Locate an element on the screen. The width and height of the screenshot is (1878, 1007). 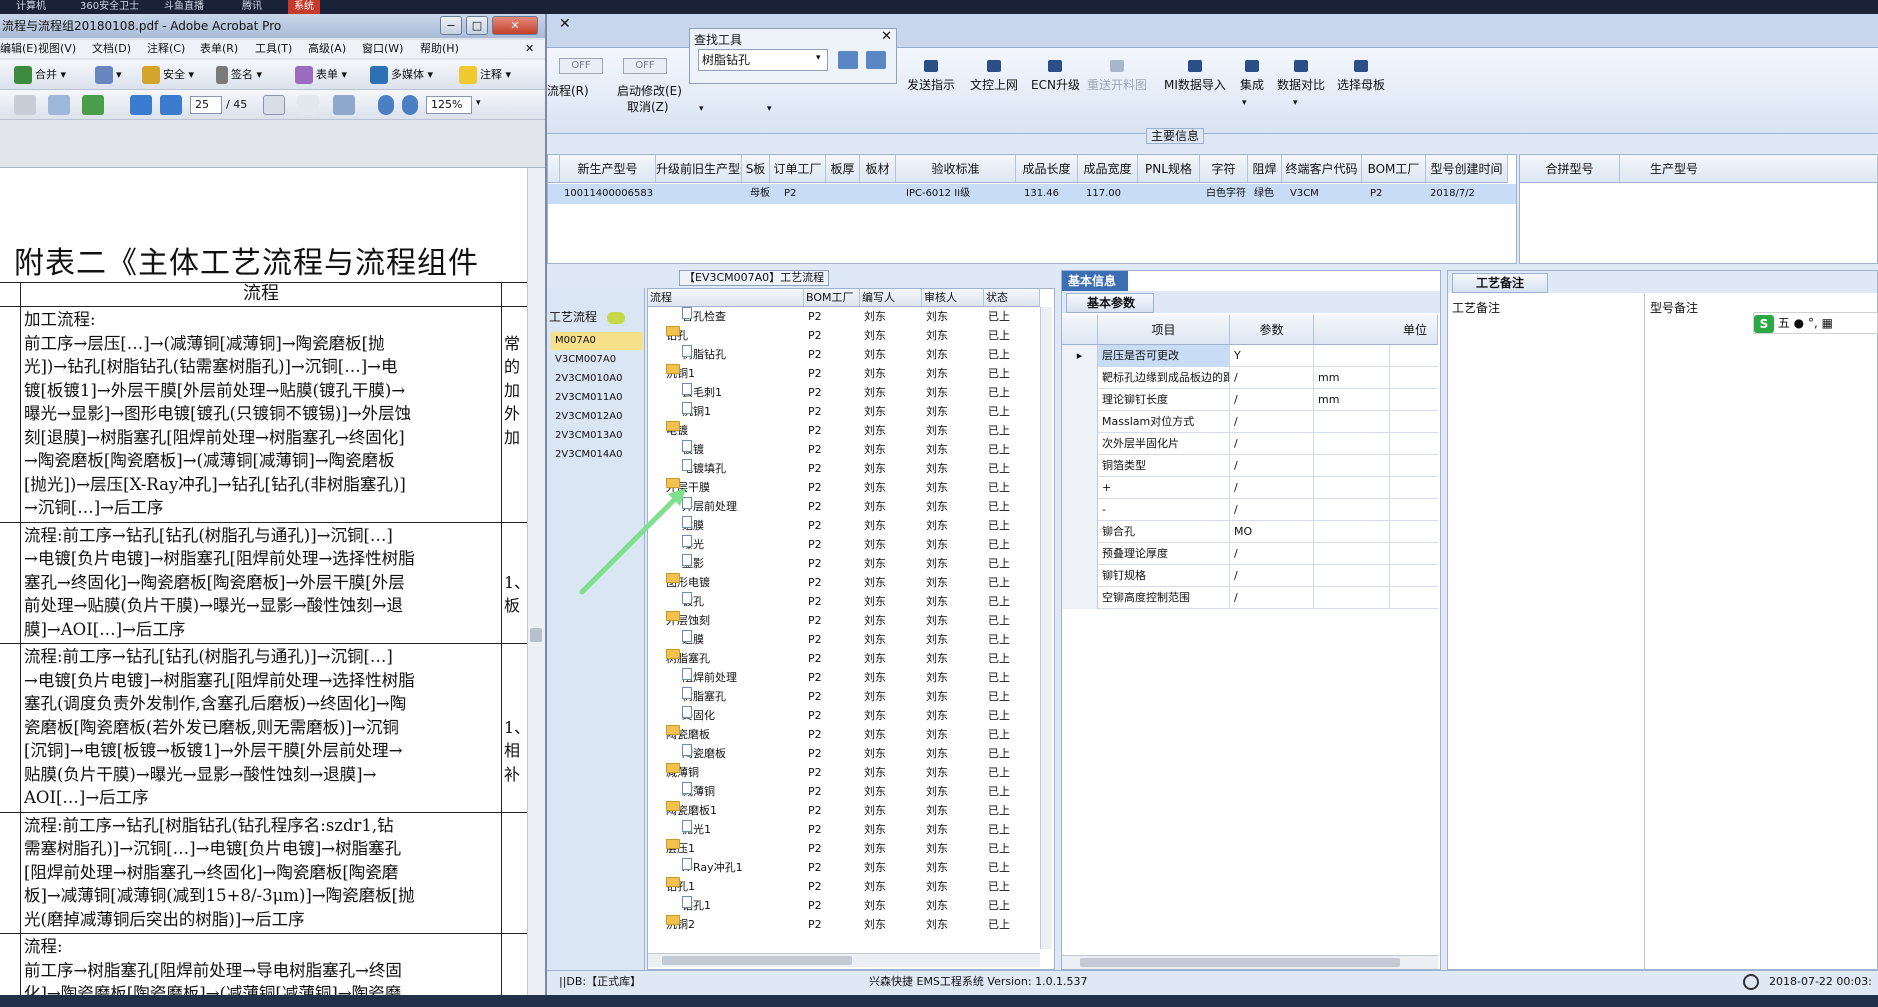
tree-col-header: 审核人 is located at coordinates (953, 298).